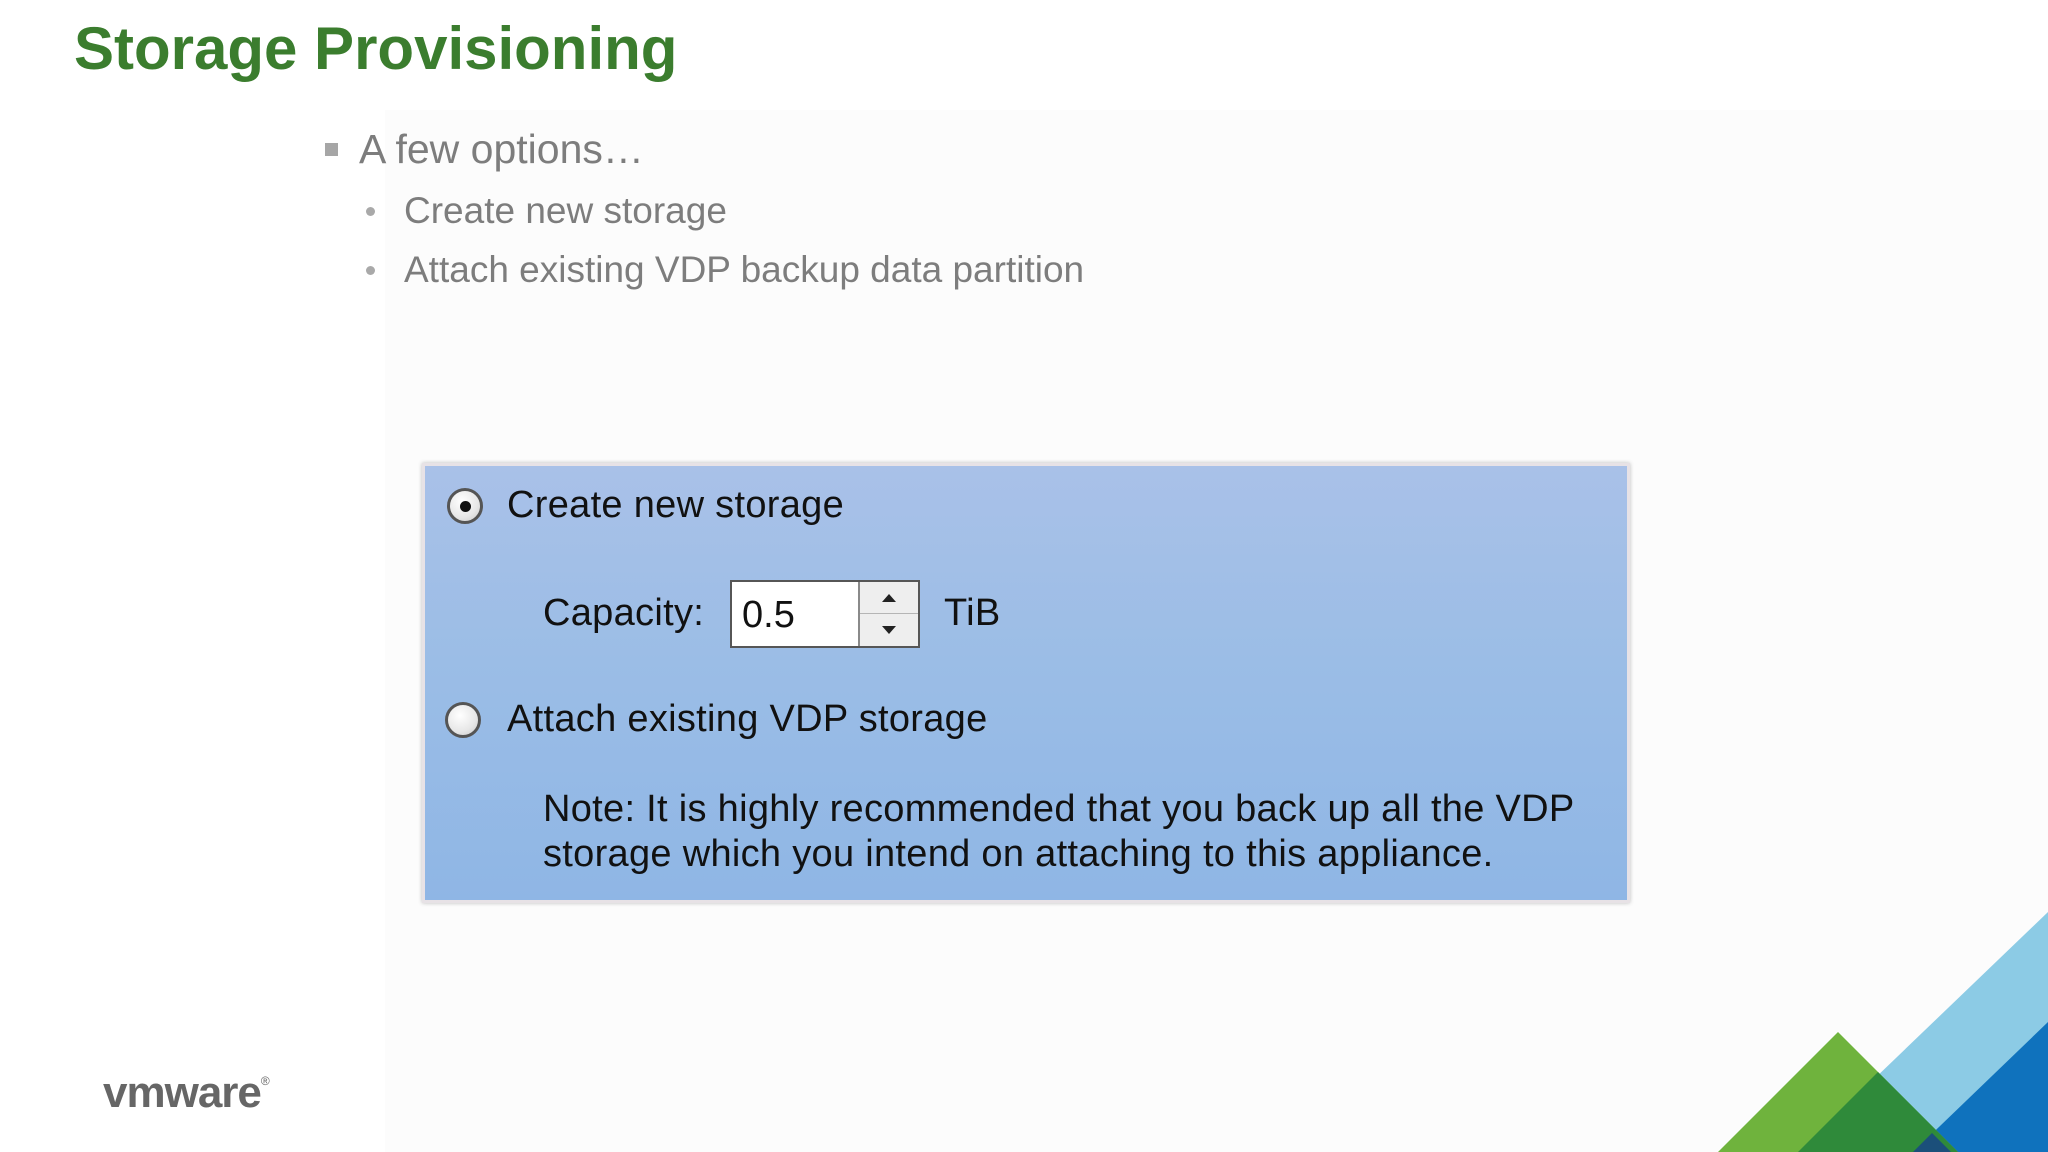 This screenshot has height=1152, width=2048. What do you see at coordinates (972, 613) in the screenshot?
I see `capacity-unit: TiB` at bounding box center [972, 613].